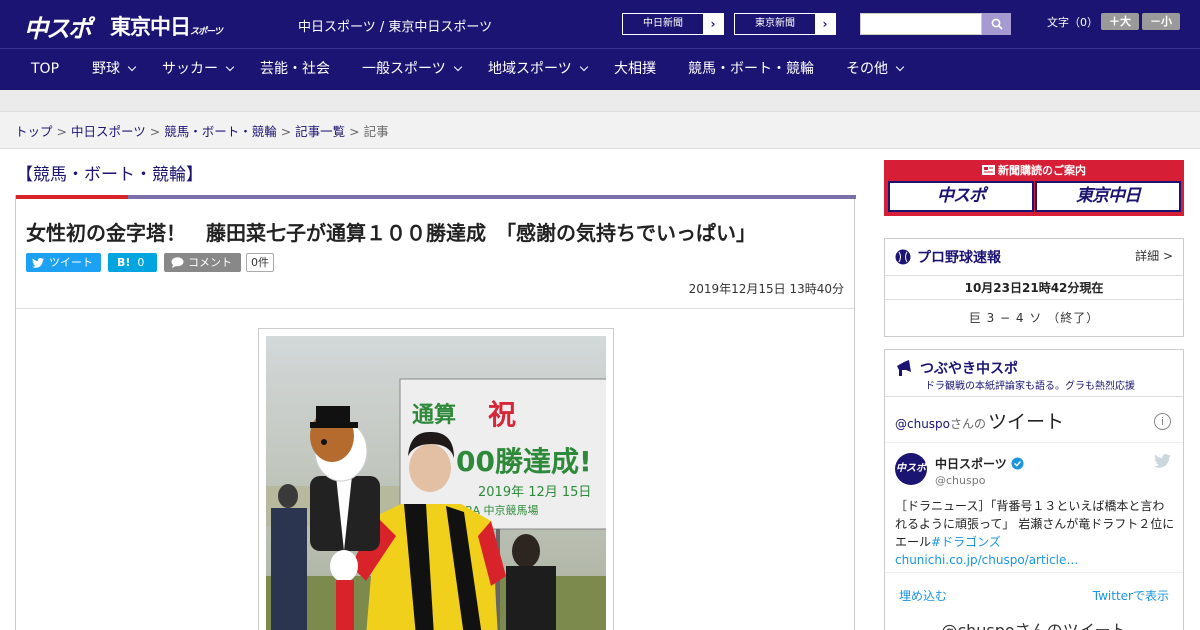 This screenshot has height=630, width=1200. What do you see at coordinates (34, 131) in the screenshot?
I see `breadcrumb-top: トップ` at bounding box center [34, 131].